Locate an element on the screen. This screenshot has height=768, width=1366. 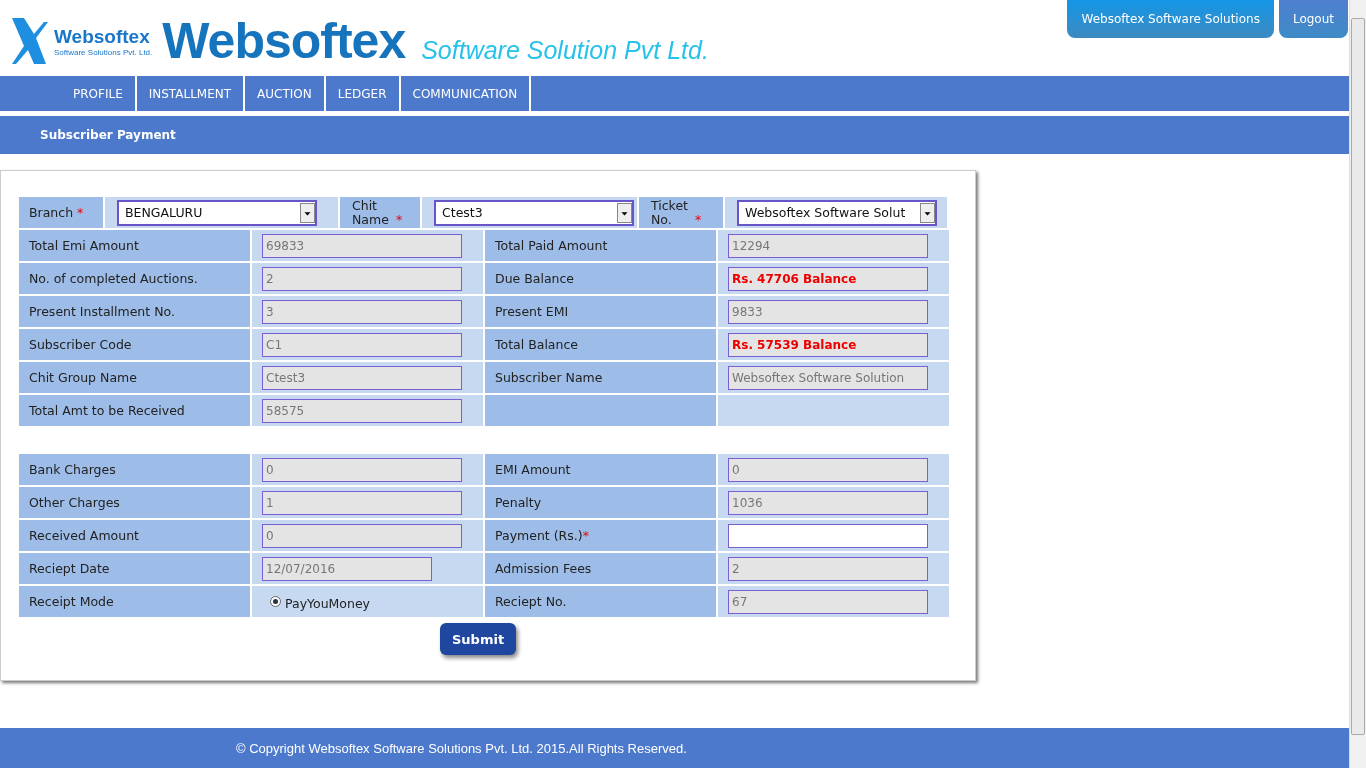
field-label: Bank Charges is located at coordinates (72, 469).